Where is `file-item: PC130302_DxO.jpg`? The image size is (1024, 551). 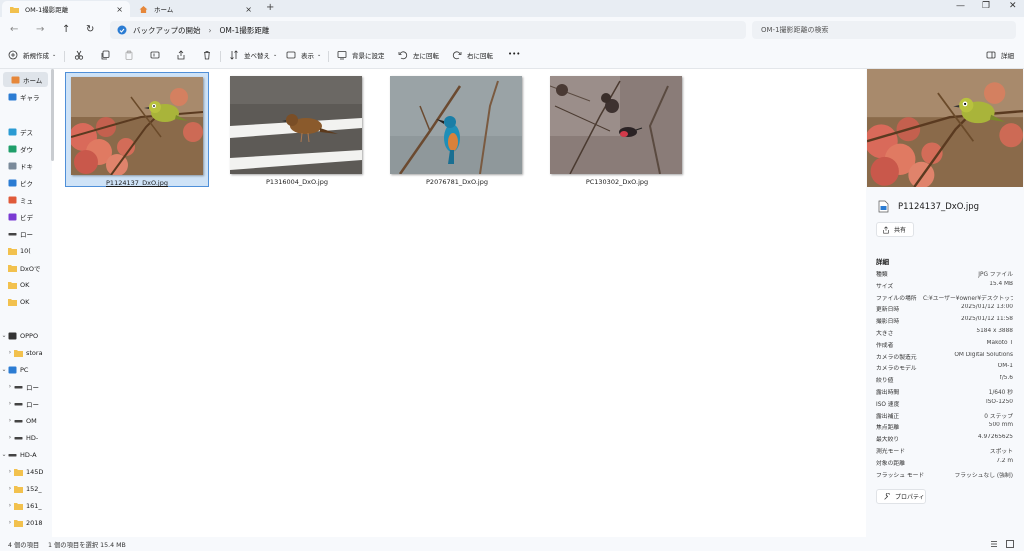 file-item: PC130302_DxO.jpg is located at coordinates (617, 129).